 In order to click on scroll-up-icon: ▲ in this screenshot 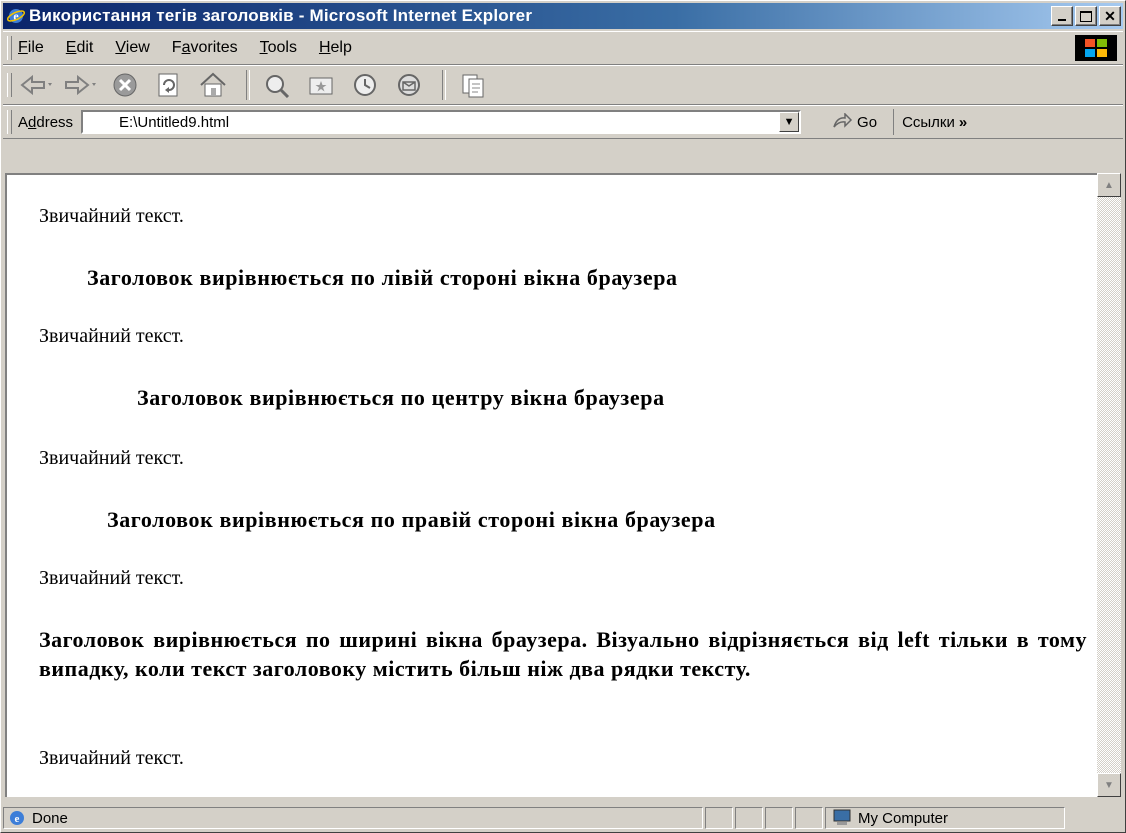, I will do `click(1109, 185)`.